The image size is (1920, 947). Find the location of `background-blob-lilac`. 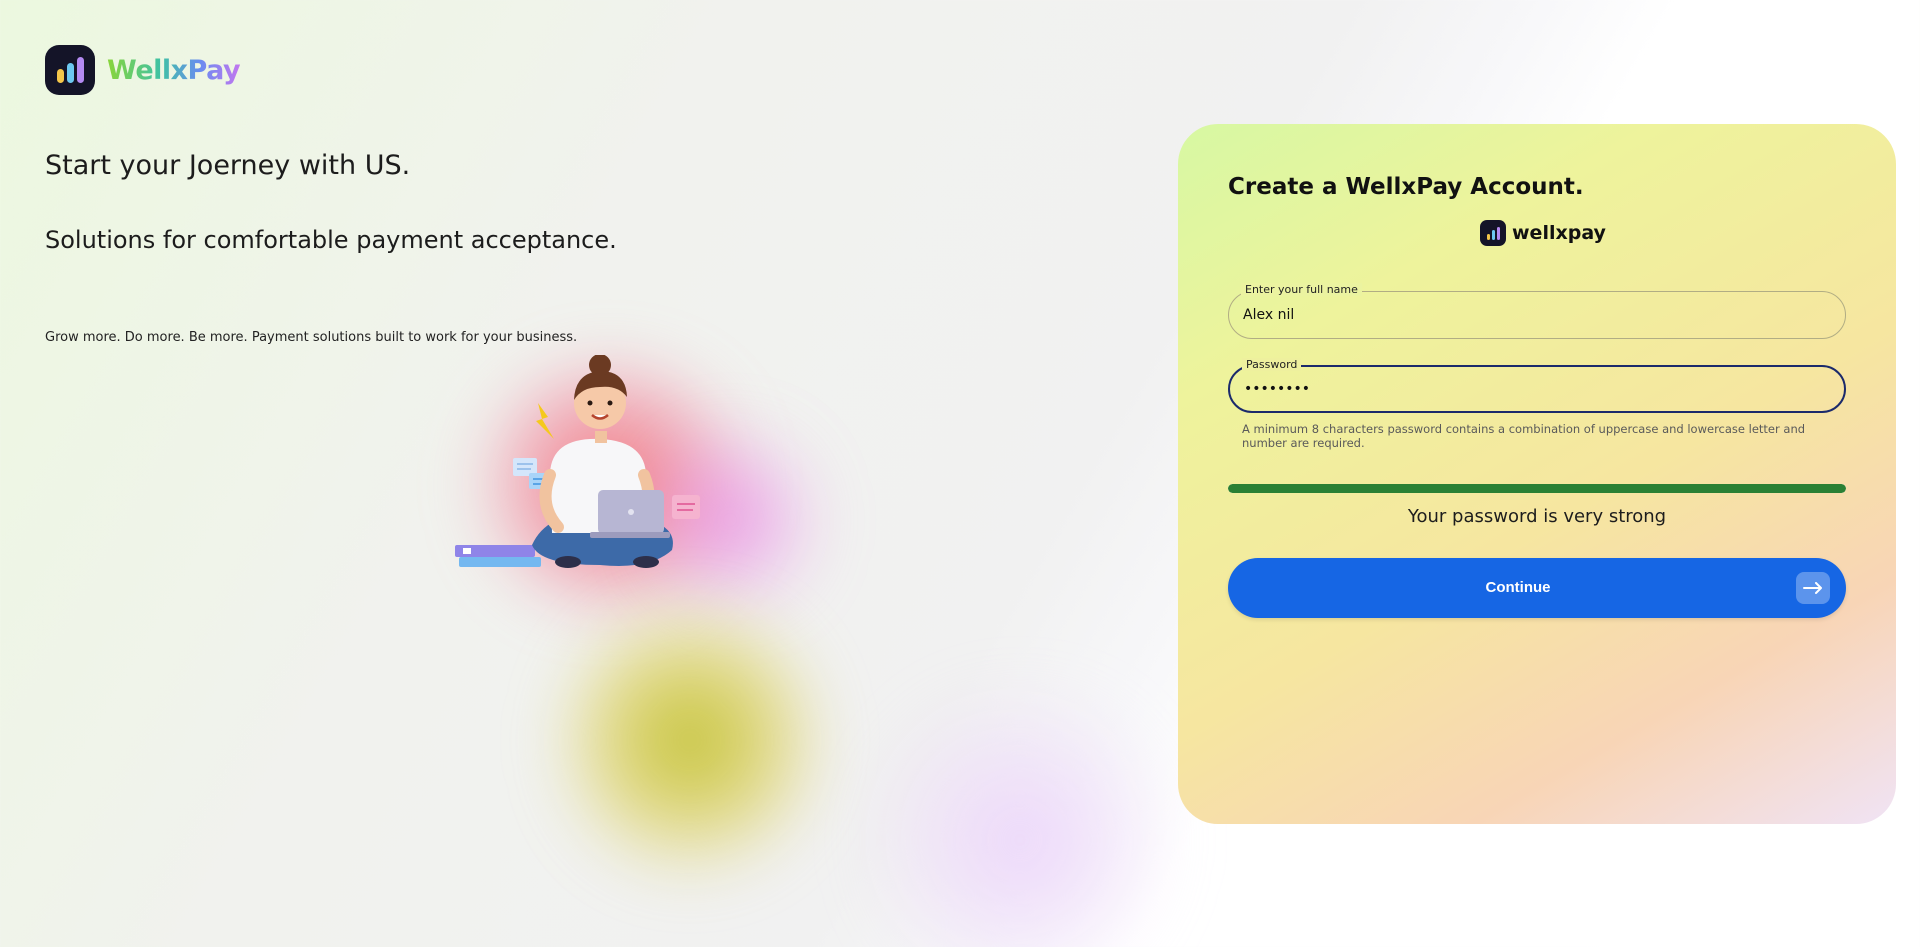

background-blob-lilac is located at coordinates (1020, 818).